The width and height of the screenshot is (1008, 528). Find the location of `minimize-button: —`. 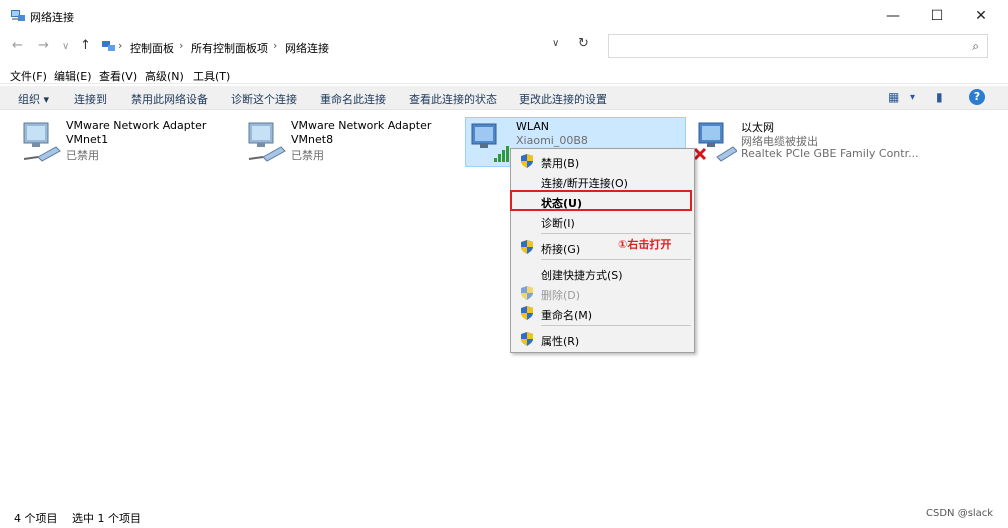

minimize-button: — is located at coordinates (893, 16).